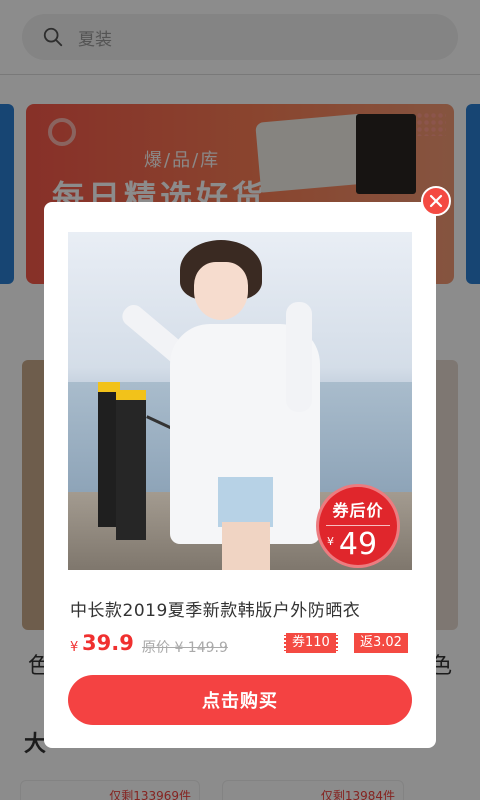 The width and height of the screenshot is (480, 800). Describe the element at coordinates (240, 700) in the screenshot. I see `buy-button: 点击购买` at that location.